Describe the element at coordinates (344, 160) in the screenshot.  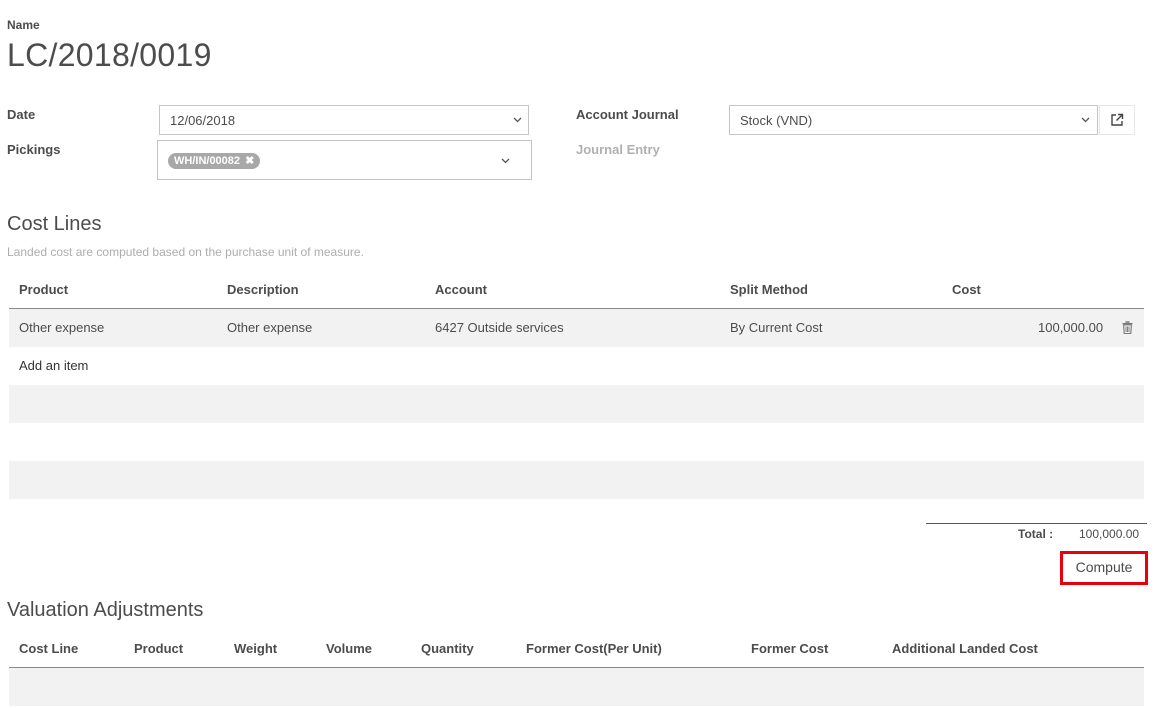
I see `pickings-field: WH/IN/00082 ✖` at that location.